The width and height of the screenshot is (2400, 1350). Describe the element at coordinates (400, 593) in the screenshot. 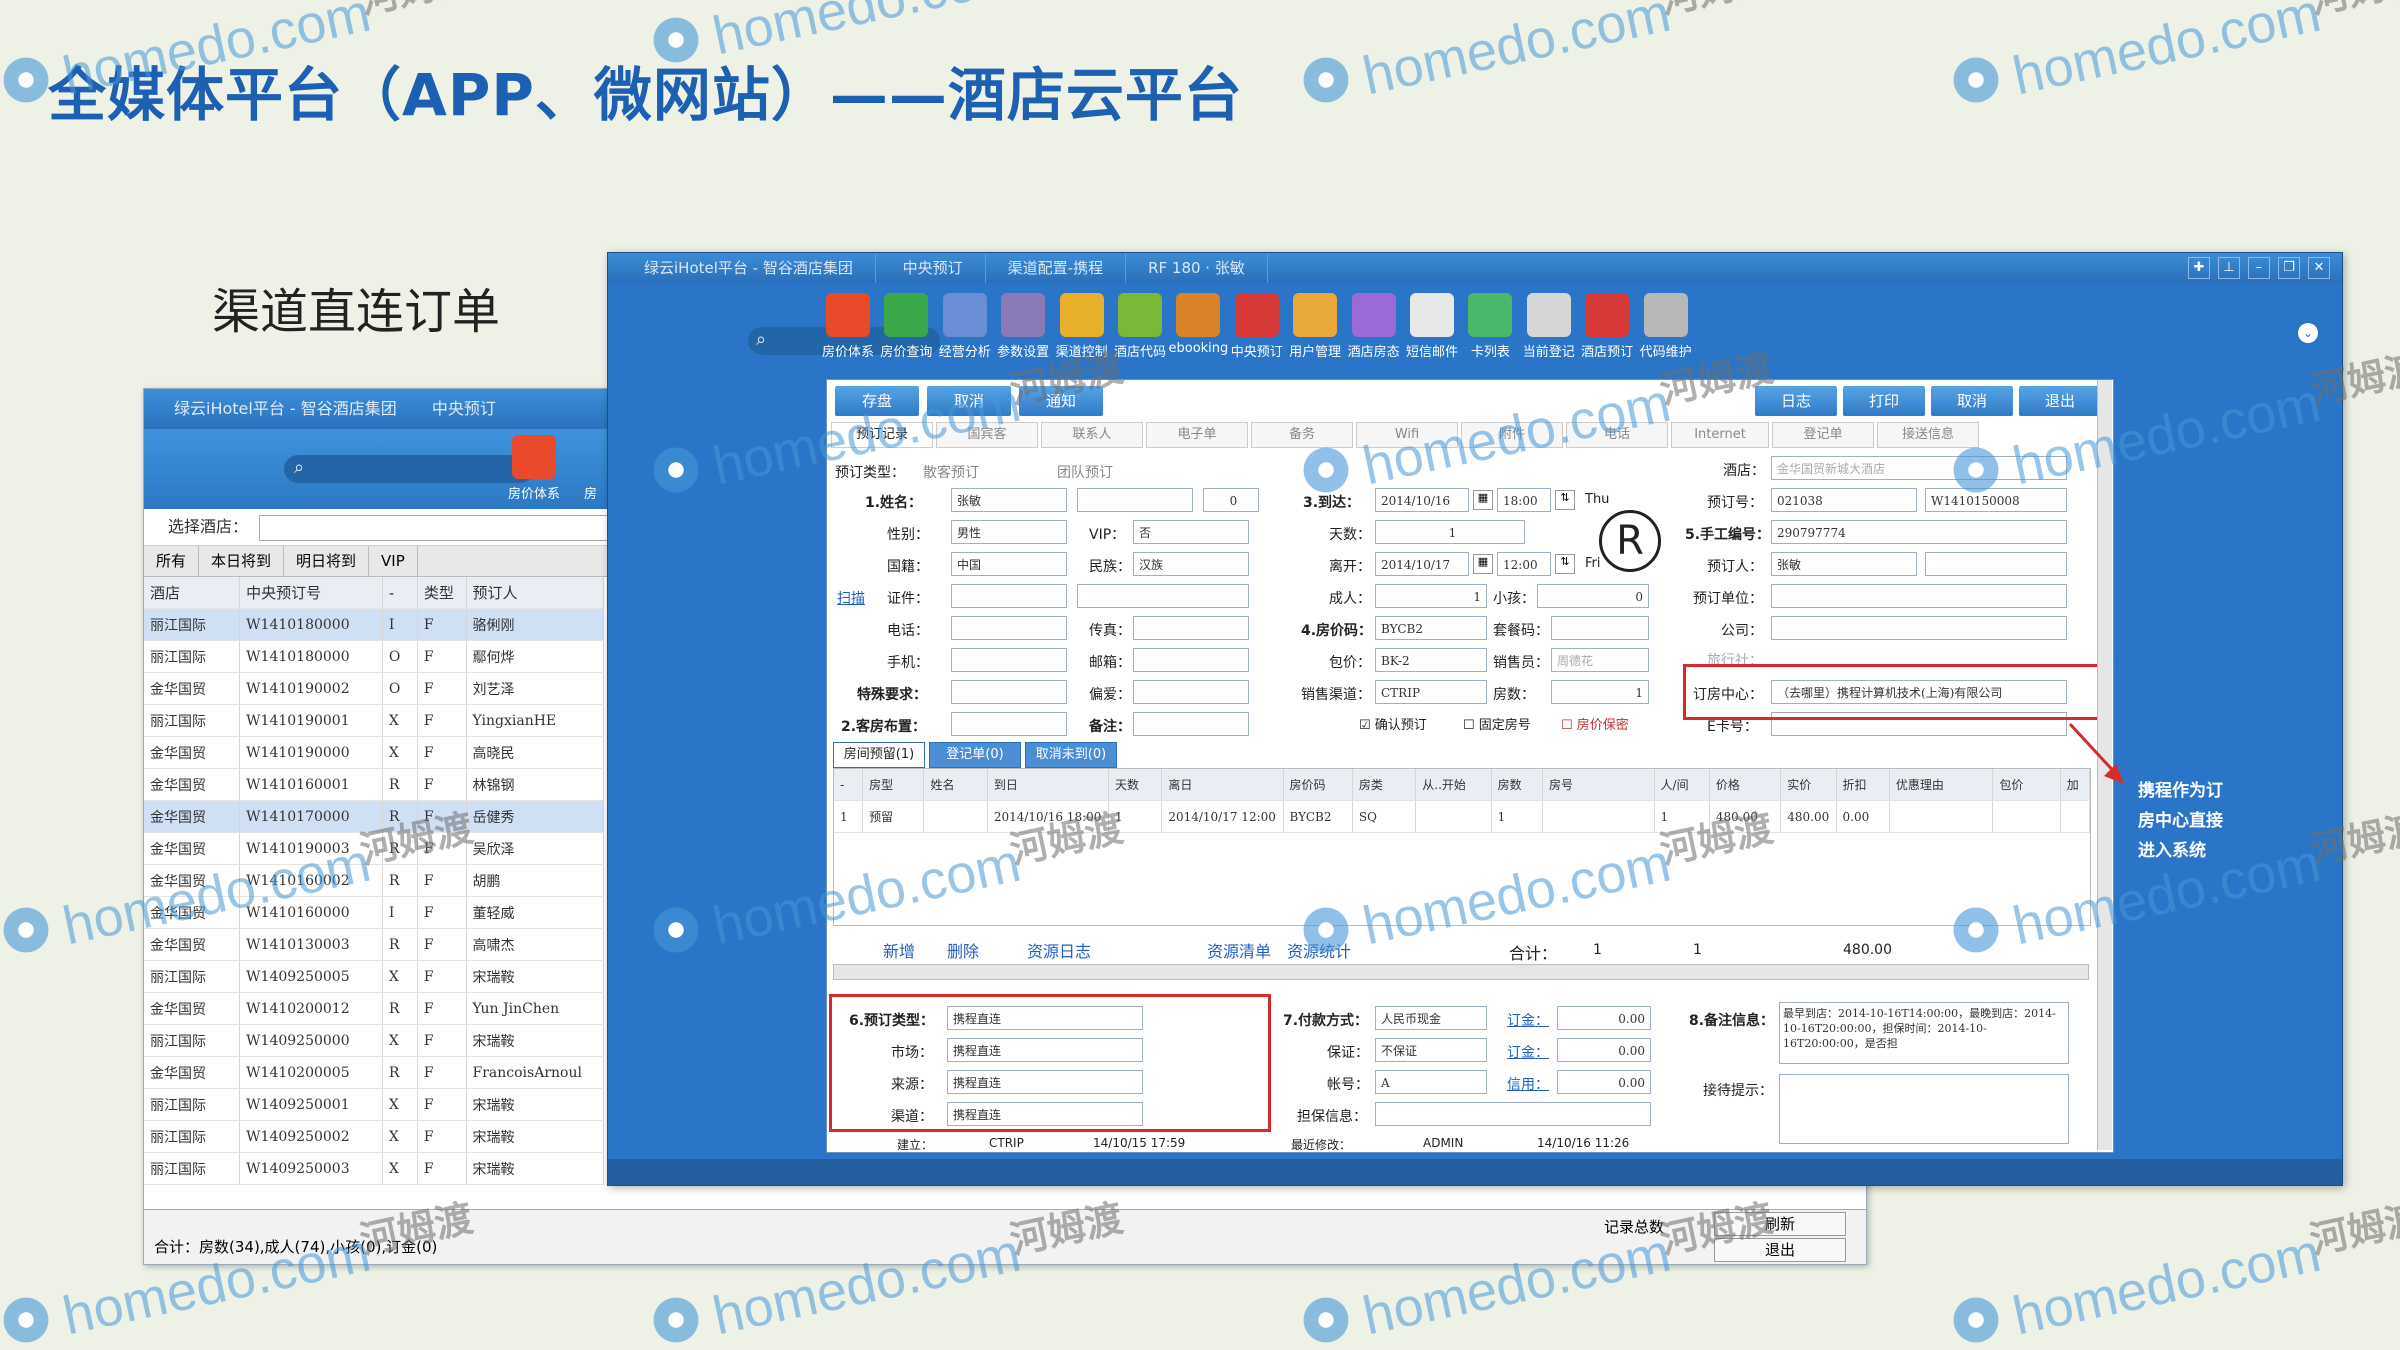

I see `back-table-header: -` at that location.